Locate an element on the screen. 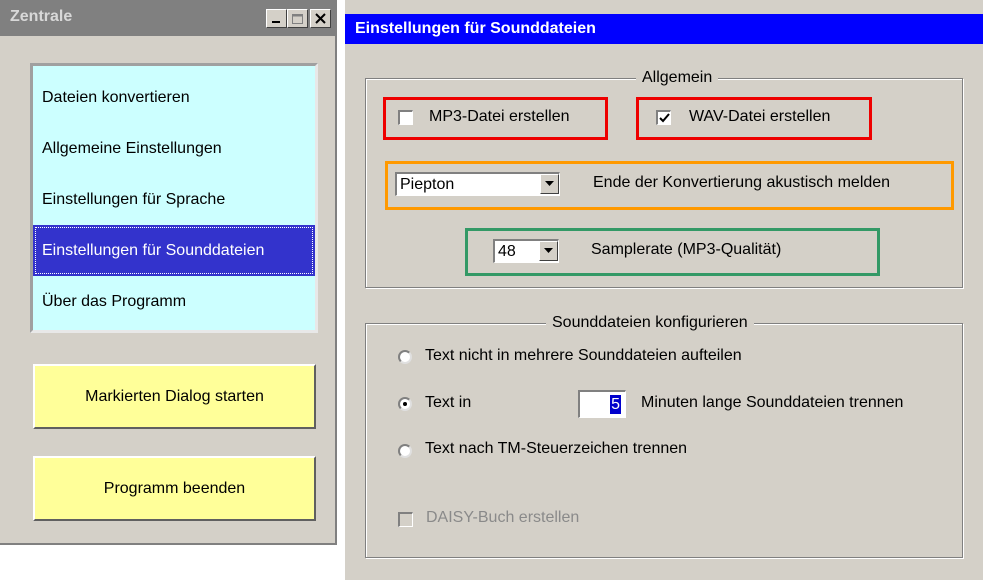 The height and width of the screenshot is (580, 983). close-button is located at coordinates (320, 18).